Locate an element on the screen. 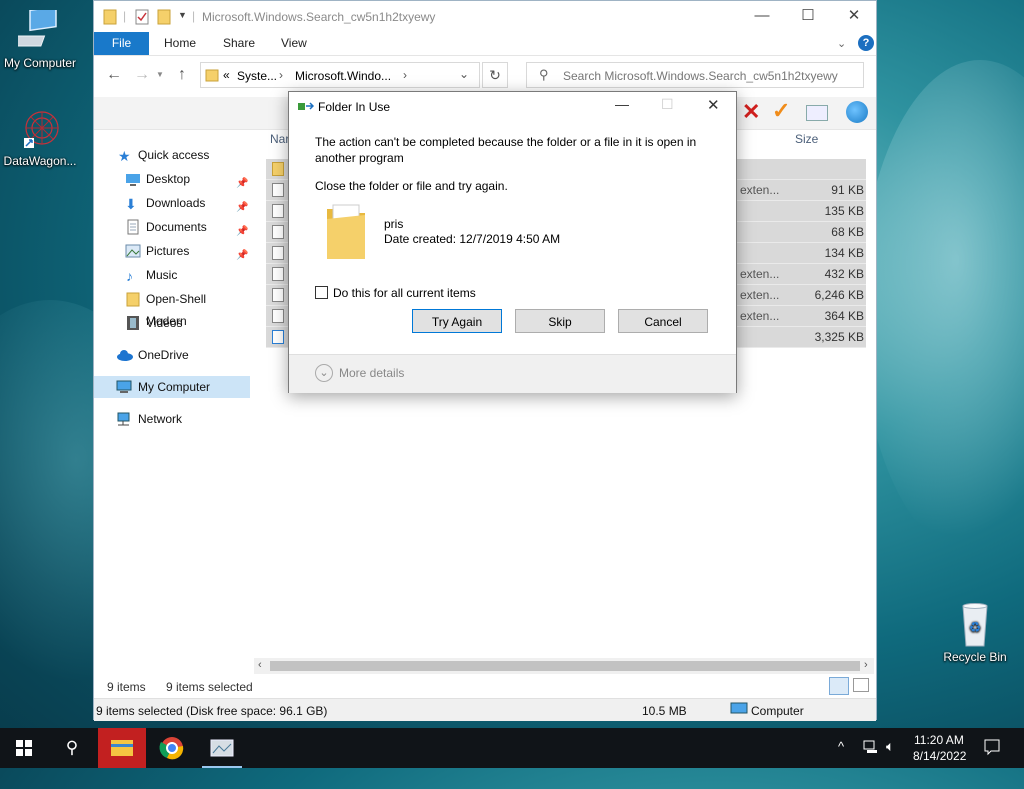  windows-logo-icon is located at coordinates (24, 748).